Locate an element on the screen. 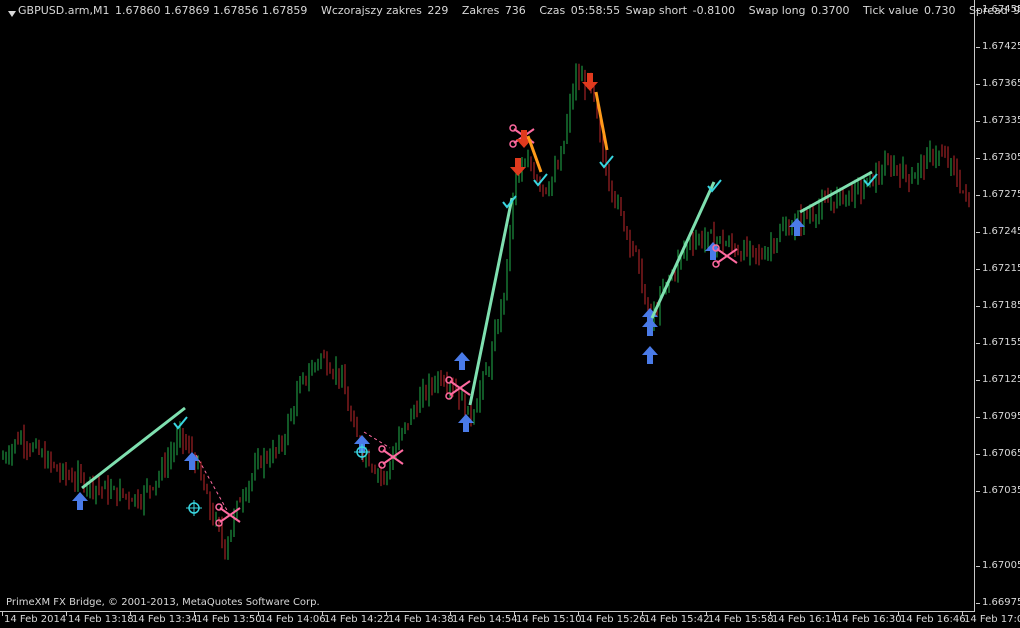 The image size is (1020, 628). time-label: 14 Feb 13:34 is located at coordinates (165, 619).